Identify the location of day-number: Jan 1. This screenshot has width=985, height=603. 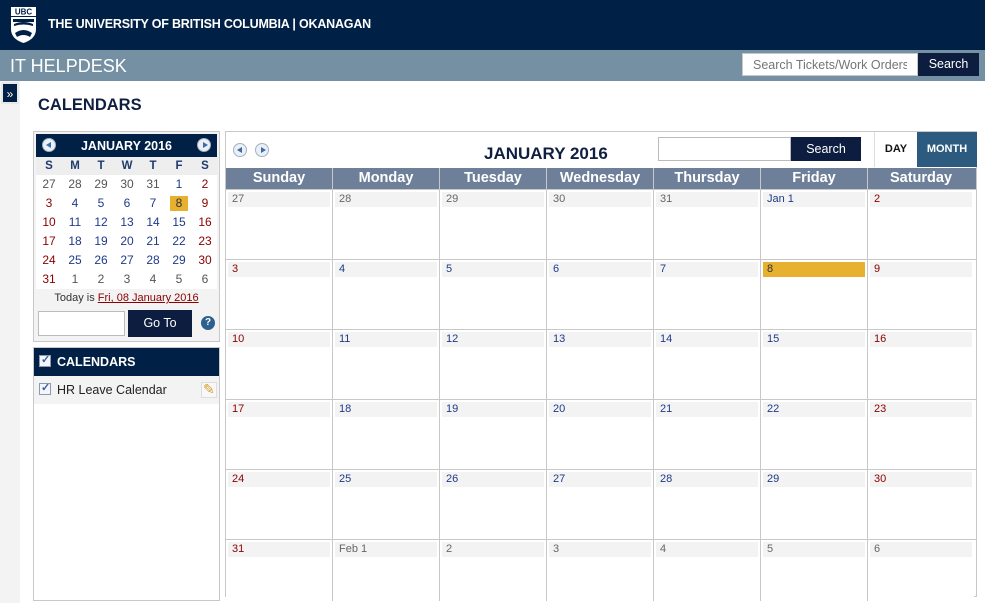
(814, 199).